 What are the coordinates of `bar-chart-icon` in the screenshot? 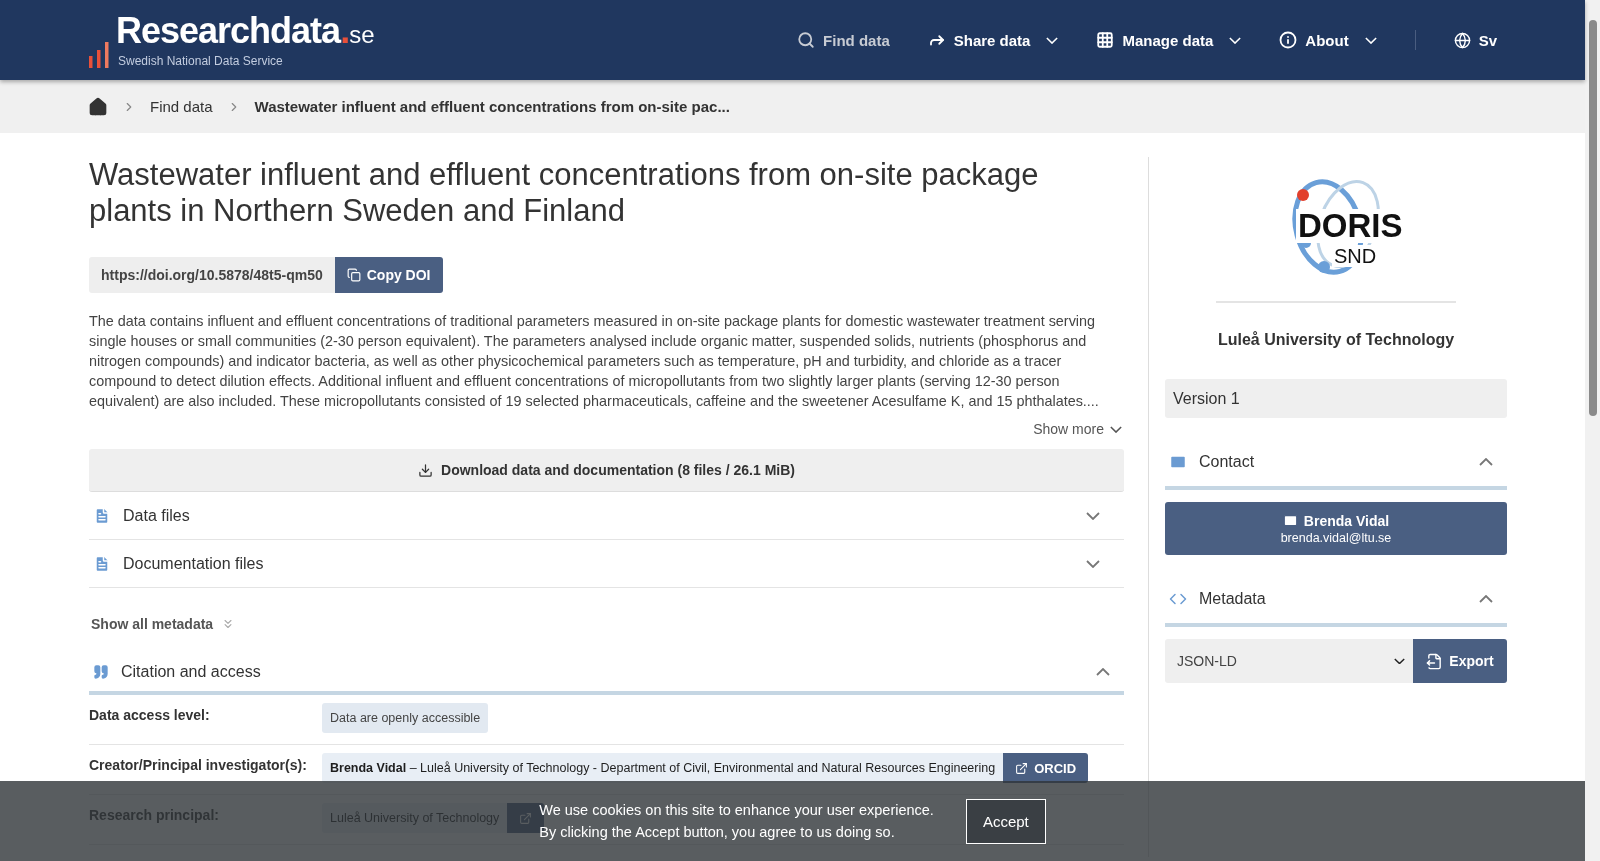 It's located at (100, 55).